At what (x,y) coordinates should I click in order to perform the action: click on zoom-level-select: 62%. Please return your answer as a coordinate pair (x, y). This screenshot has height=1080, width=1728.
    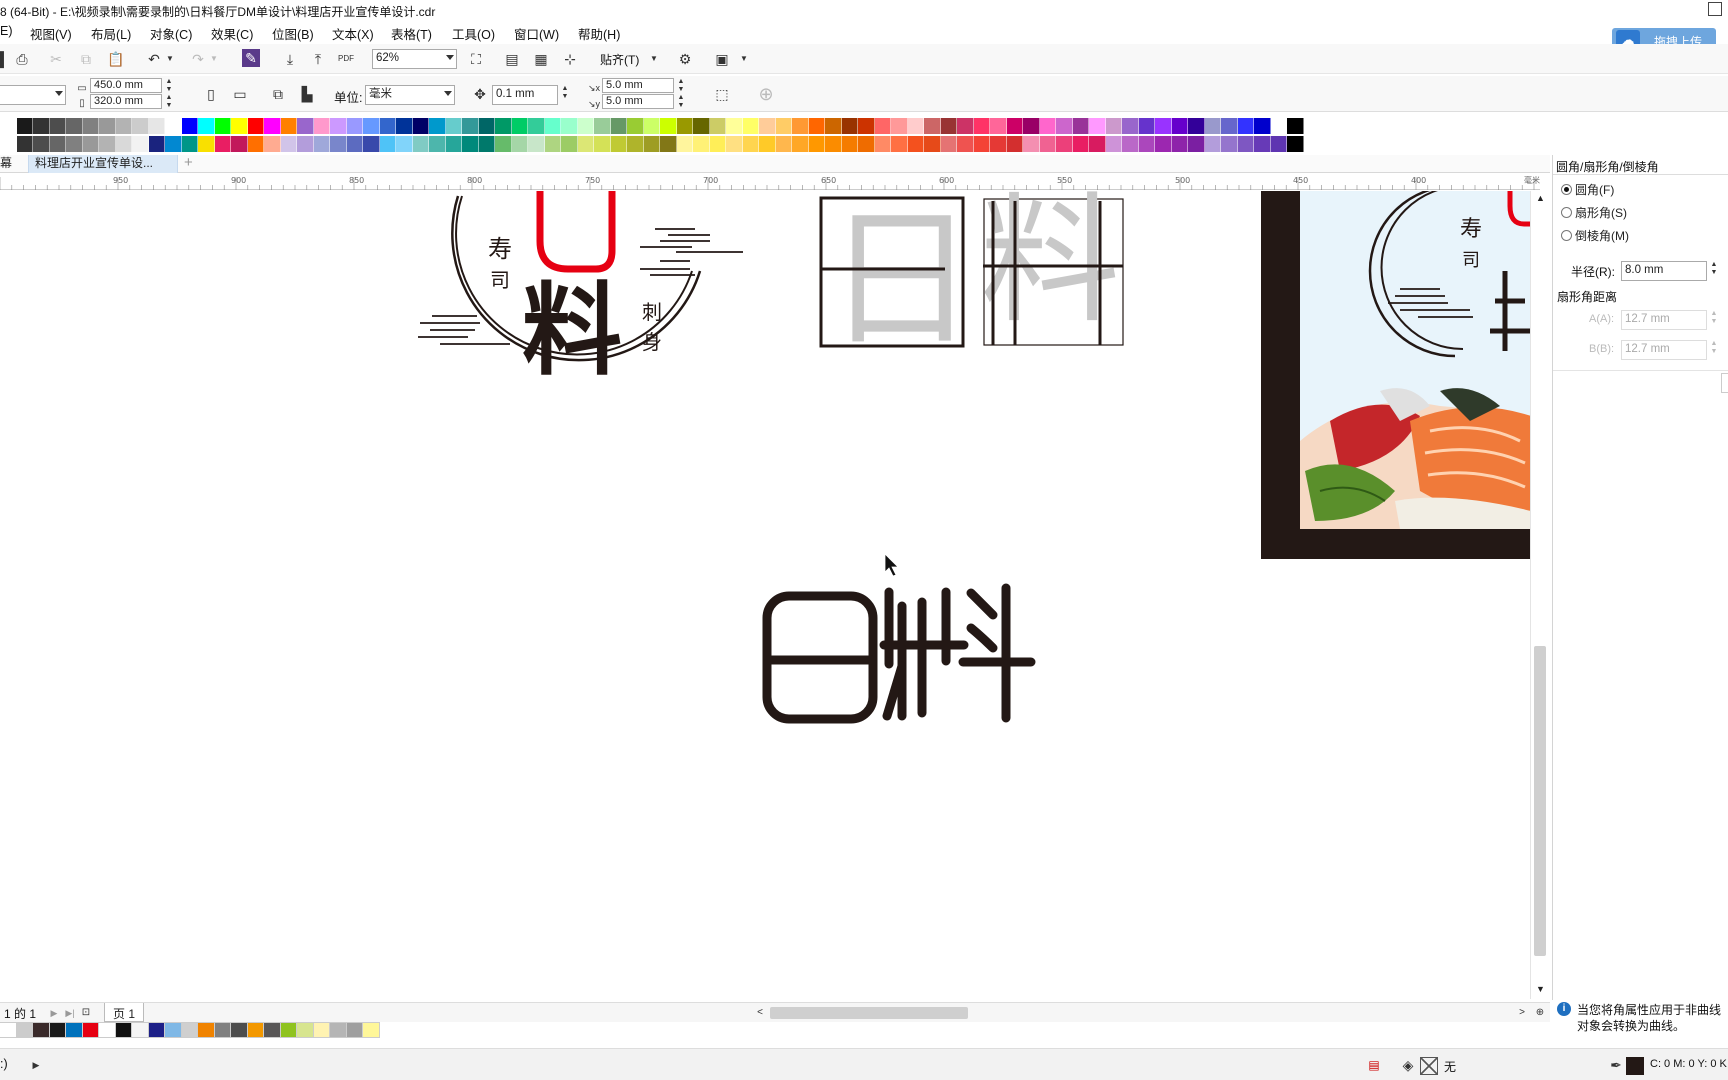
    Looking at the image, I should click on (414, 59).